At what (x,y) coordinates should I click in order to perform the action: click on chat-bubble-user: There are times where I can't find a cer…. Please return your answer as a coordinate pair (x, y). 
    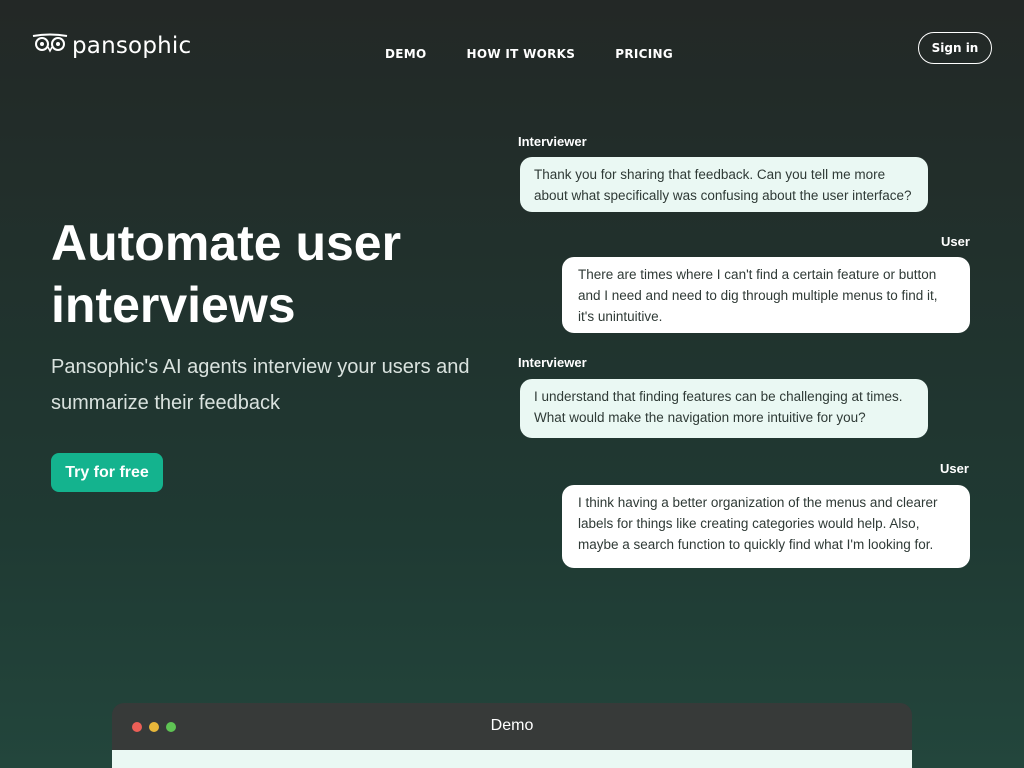
    Looking at the image, I should click on (766, 295).